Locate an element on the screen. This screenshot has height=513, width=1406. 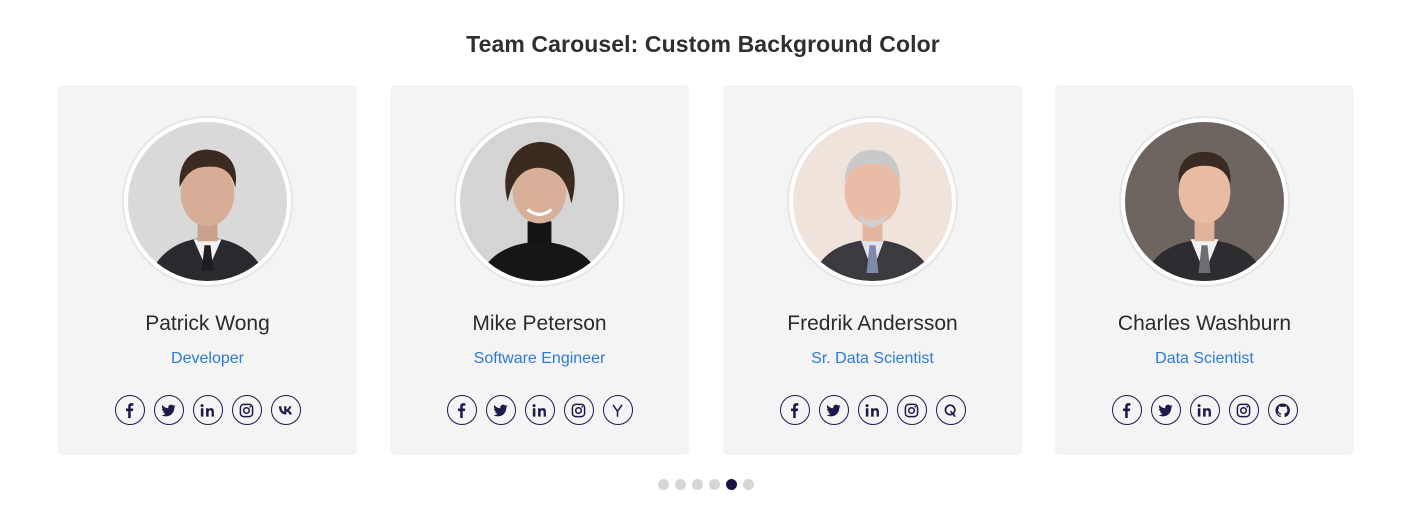
pagination-dot-active is located at coordinates (731, 484).